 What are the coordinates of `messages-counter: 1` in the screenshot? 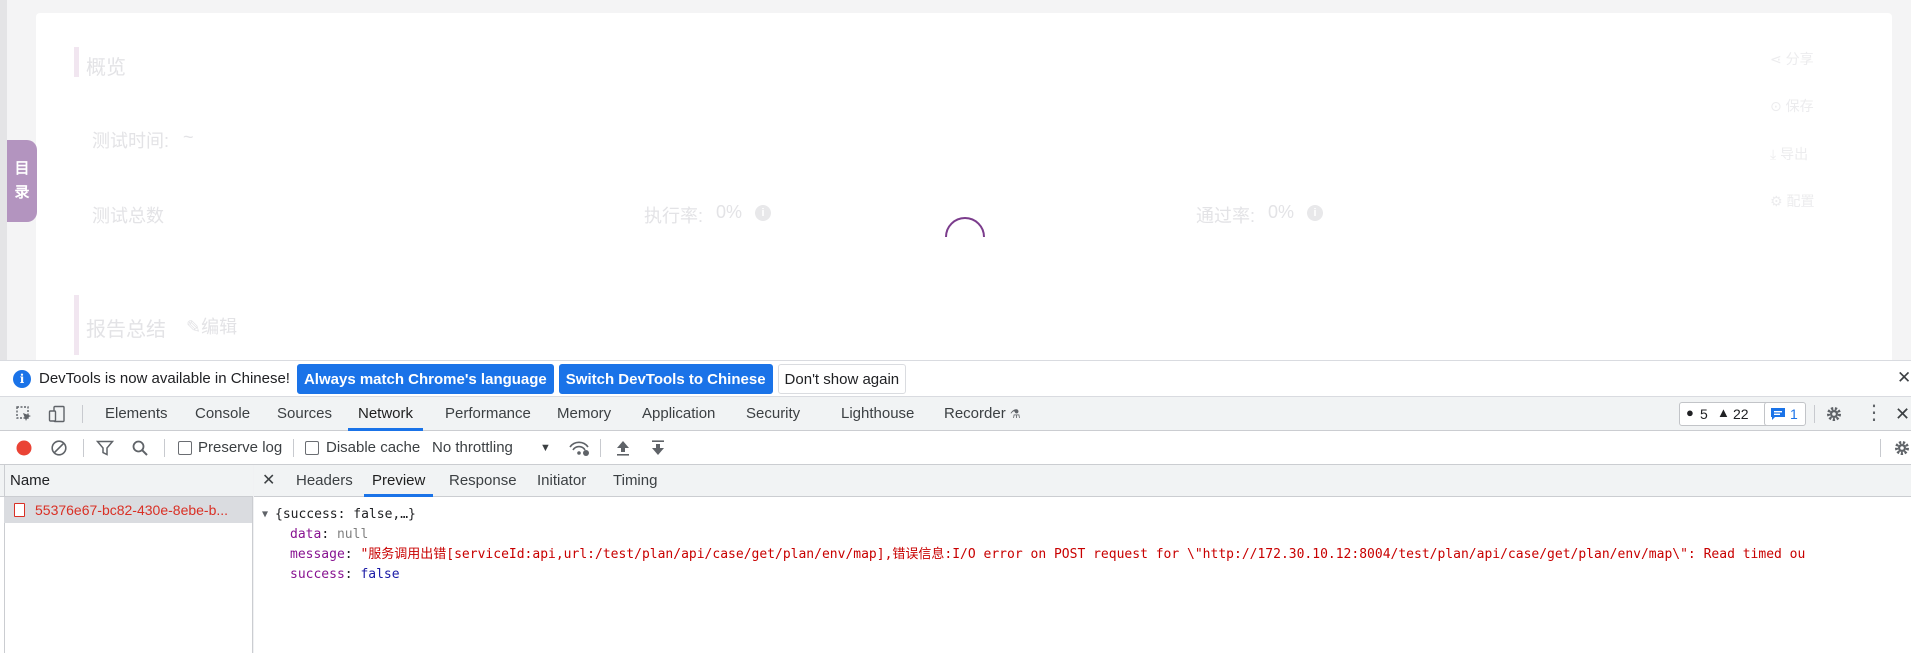 It's located at (1785, 414).